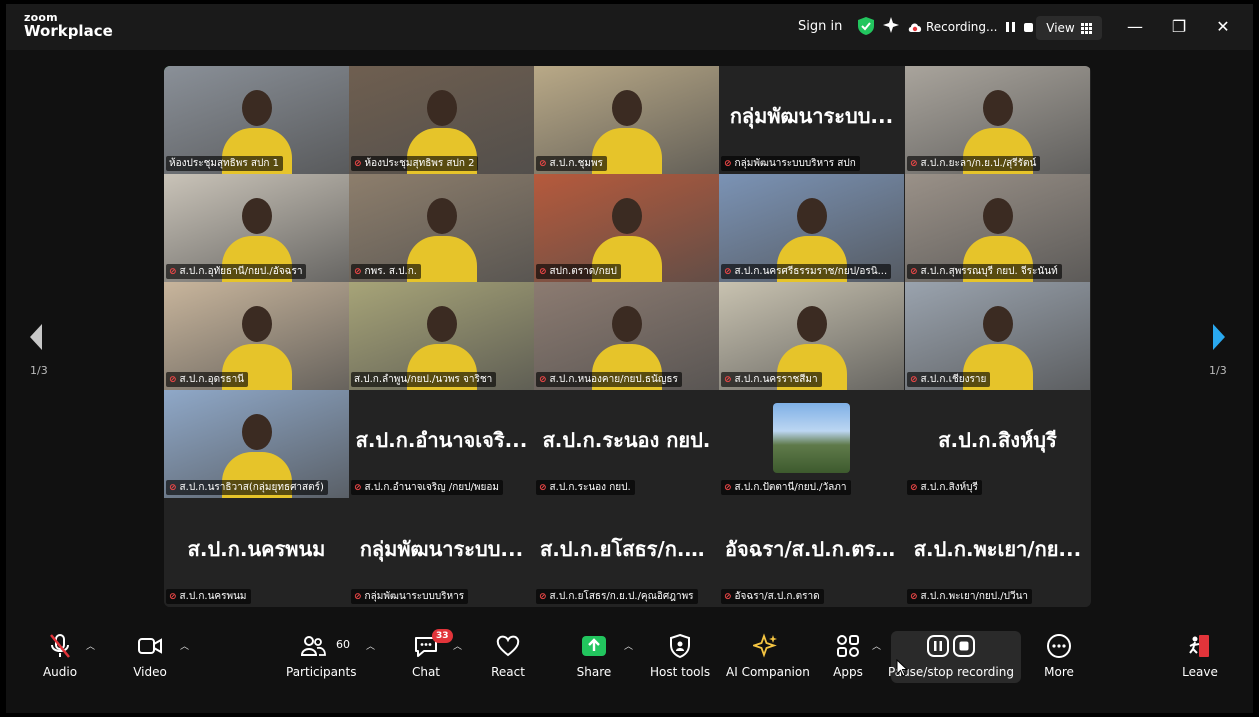  What do you see at coordinates (256, 444) in the screenshot?
I see `participant-tile: ⊘ ส.ป.ก.นราธิวาส(กลุ่มยุทธศาสตร์)` at bounding box center [256, 444].